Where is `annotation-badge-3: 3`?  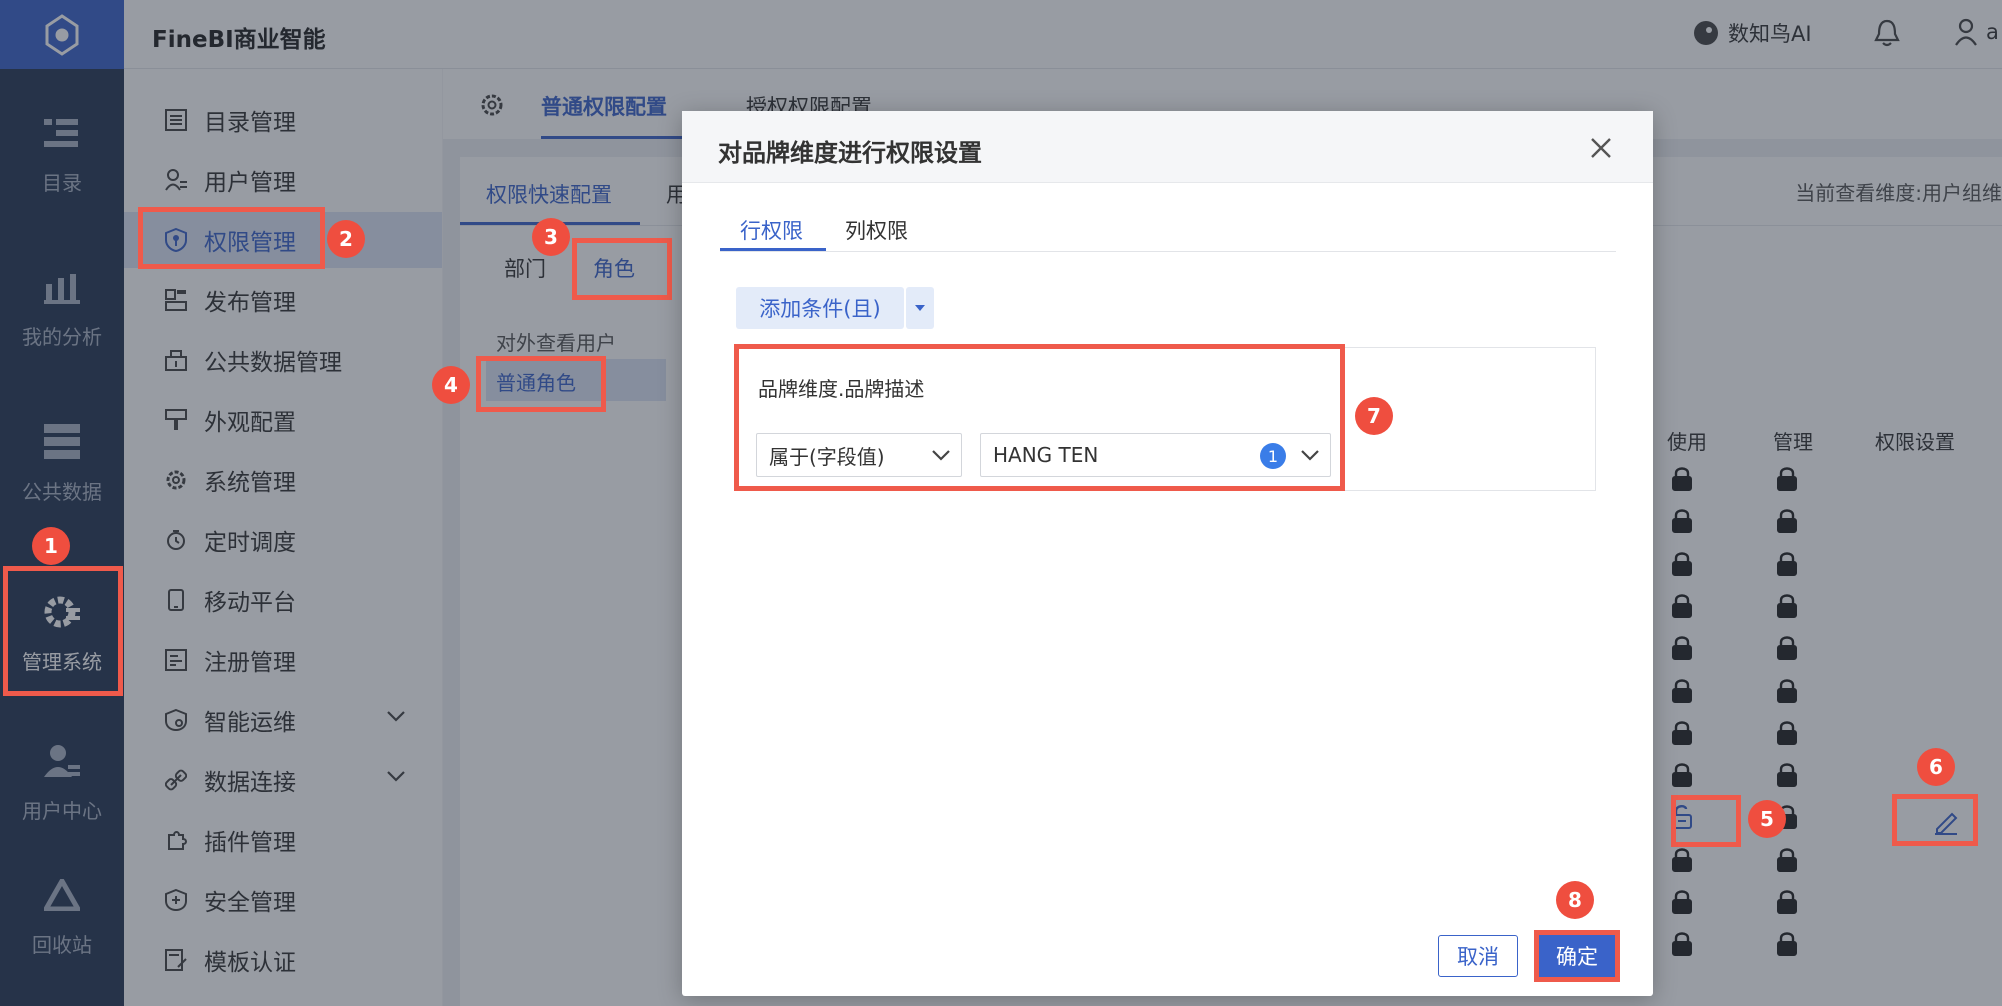
annotation-badge-3: 3 is located at coordinates (551, 237).